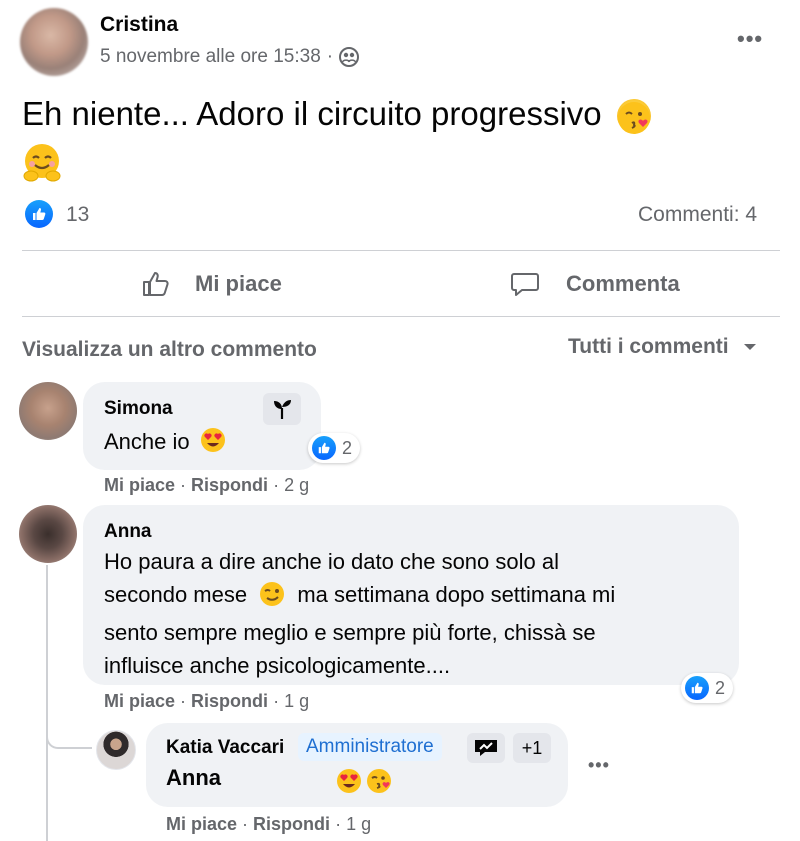 Image resolution: width=800 pixels, height=841 pixels. I want to click on reply-actions: Mi piace · Rispondi · 1 g, so click(268, 824).